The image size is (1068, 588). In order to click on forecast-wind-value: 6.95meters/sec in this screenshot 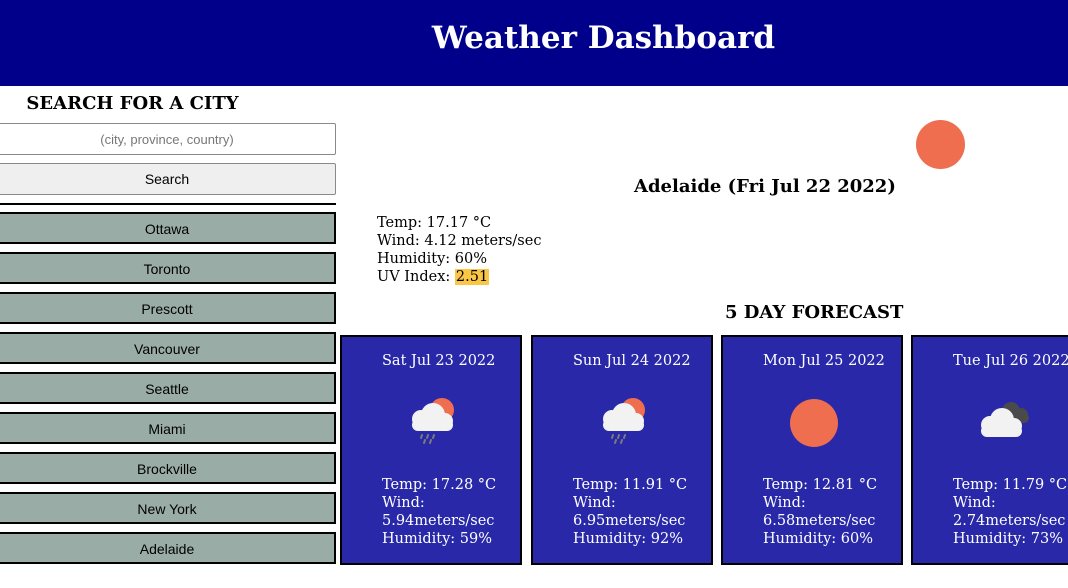, I will do `click(629, 521)`.